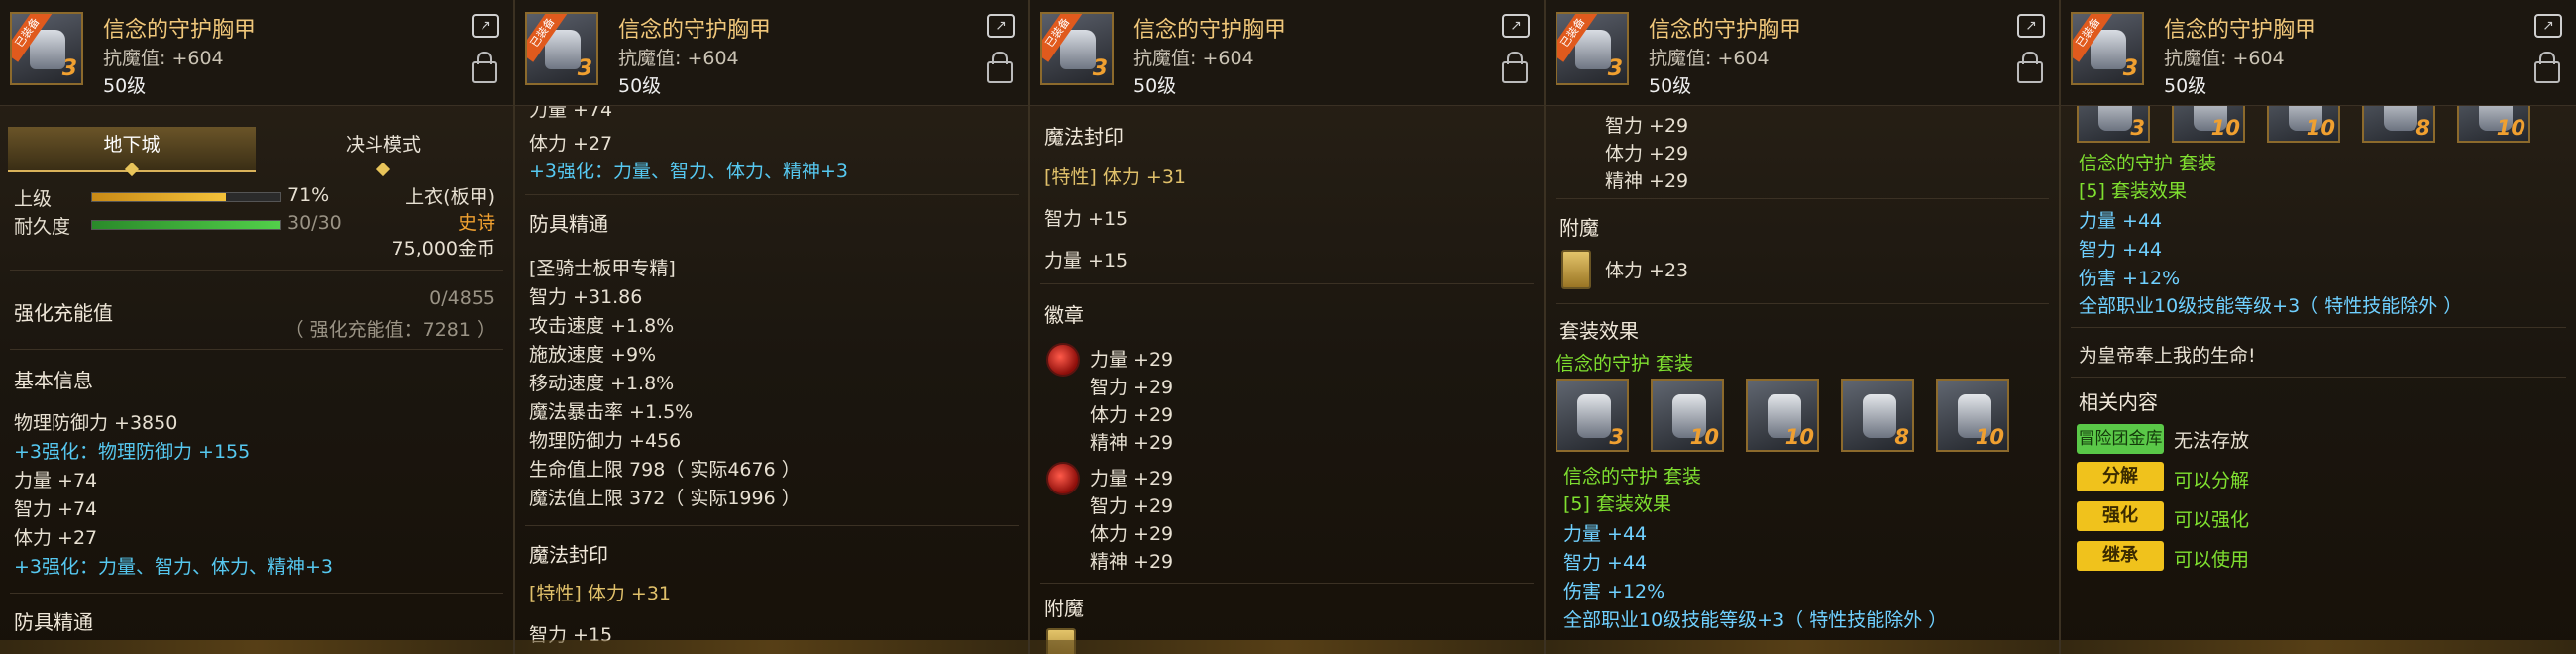  I want to click on slot-type: 上衣(板甲), so click(450, 197).